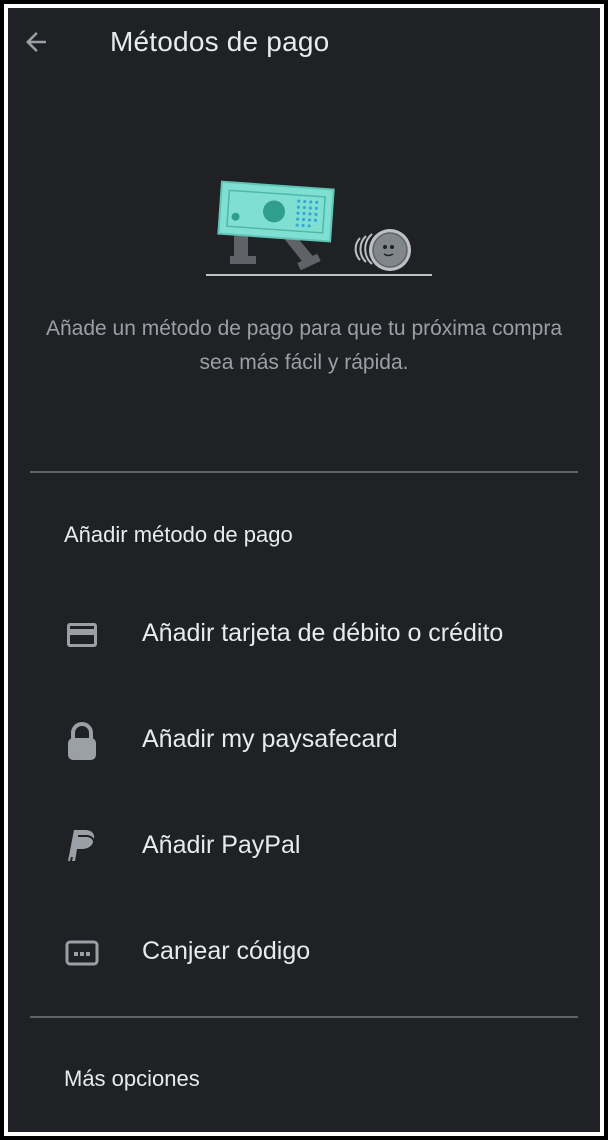  What do you see at coordinates (82, 741) in the screenshot?
I see `lock-icon` at bounding box center [82, 741].